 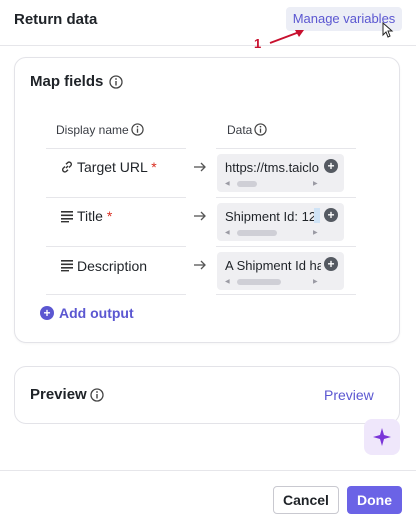 I want to click on cancel-button: Cancel, so click(x=306, y=500).